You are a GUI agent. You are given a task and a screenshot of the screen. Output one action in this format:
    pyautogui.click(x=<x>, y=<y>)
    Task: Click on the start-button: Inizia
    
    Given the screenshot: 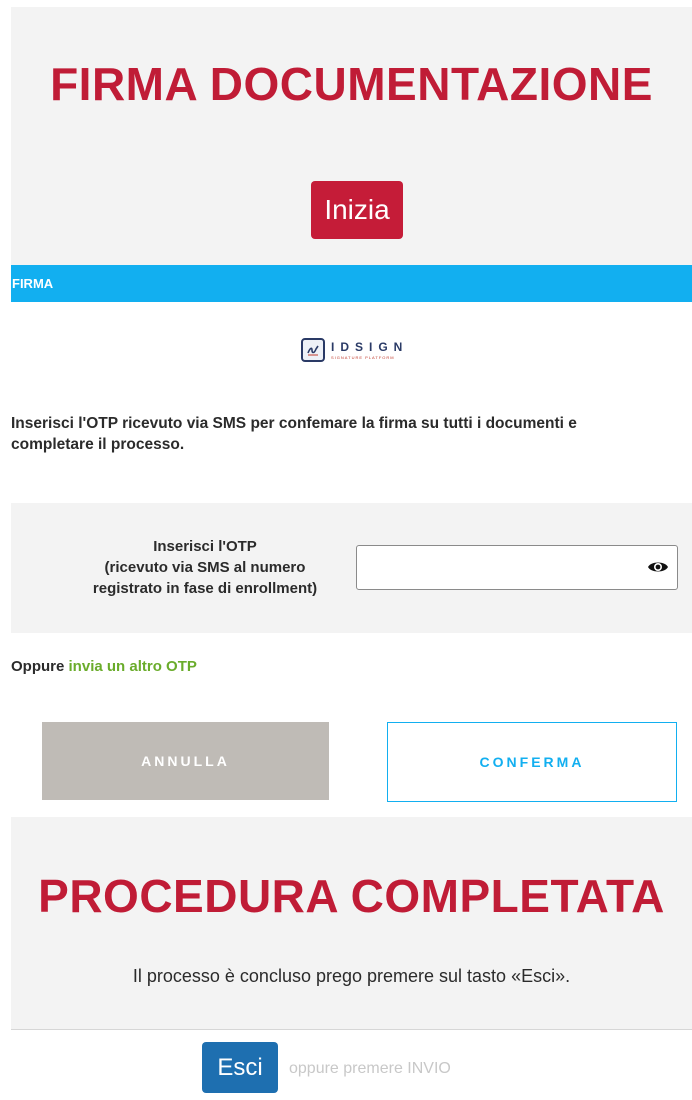 What is the action you would take?
    pyautogui.click(x=357, y=210)
    